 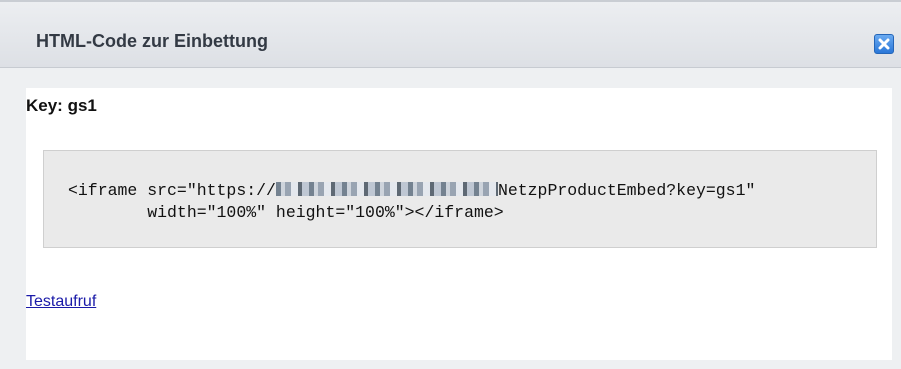 What do you see at coordinates (286, 212) in the screenshot?
I see `code-line2: width="100%" height="100%"></iframe>` at bounding box center [286, 212].